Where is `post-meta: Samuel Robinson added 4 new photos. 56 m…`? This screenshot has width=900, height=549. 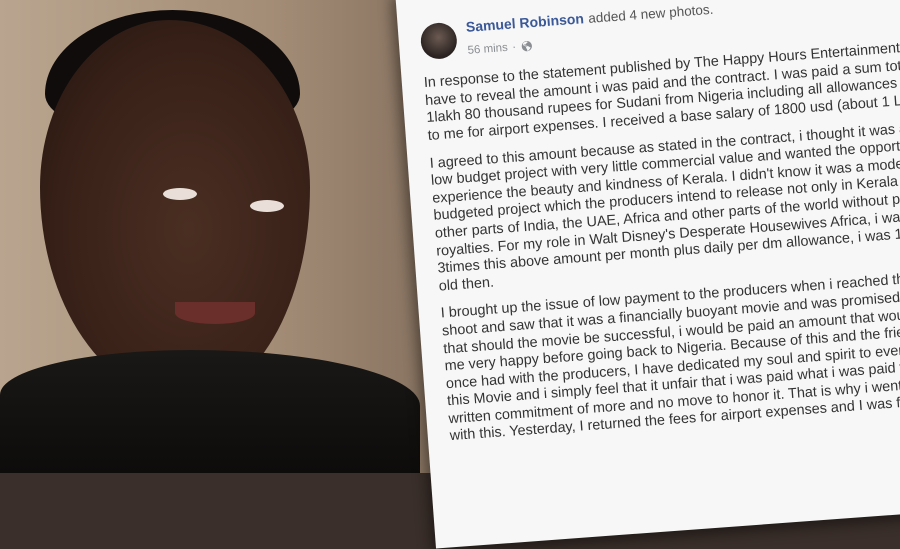 post-meta: Samuel Robinson added 4 new photos. 56 m… is located at coordinates (590, 30).